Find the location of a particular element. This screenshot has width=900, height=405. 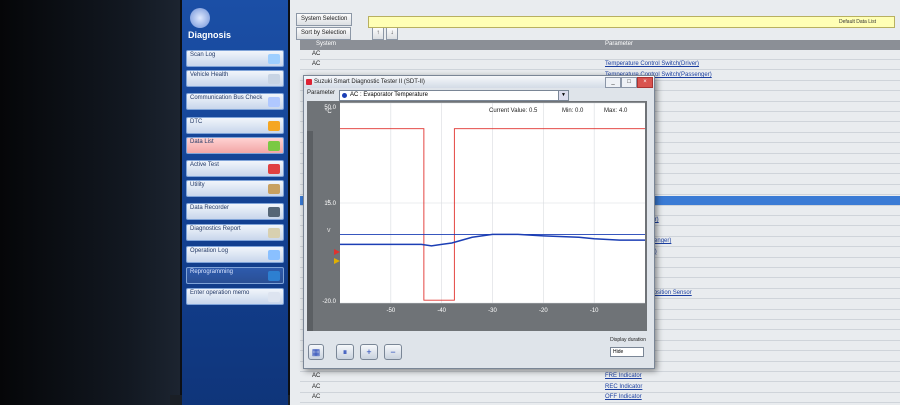

x-tick-label: -10 is located at coordinates (594, 311).